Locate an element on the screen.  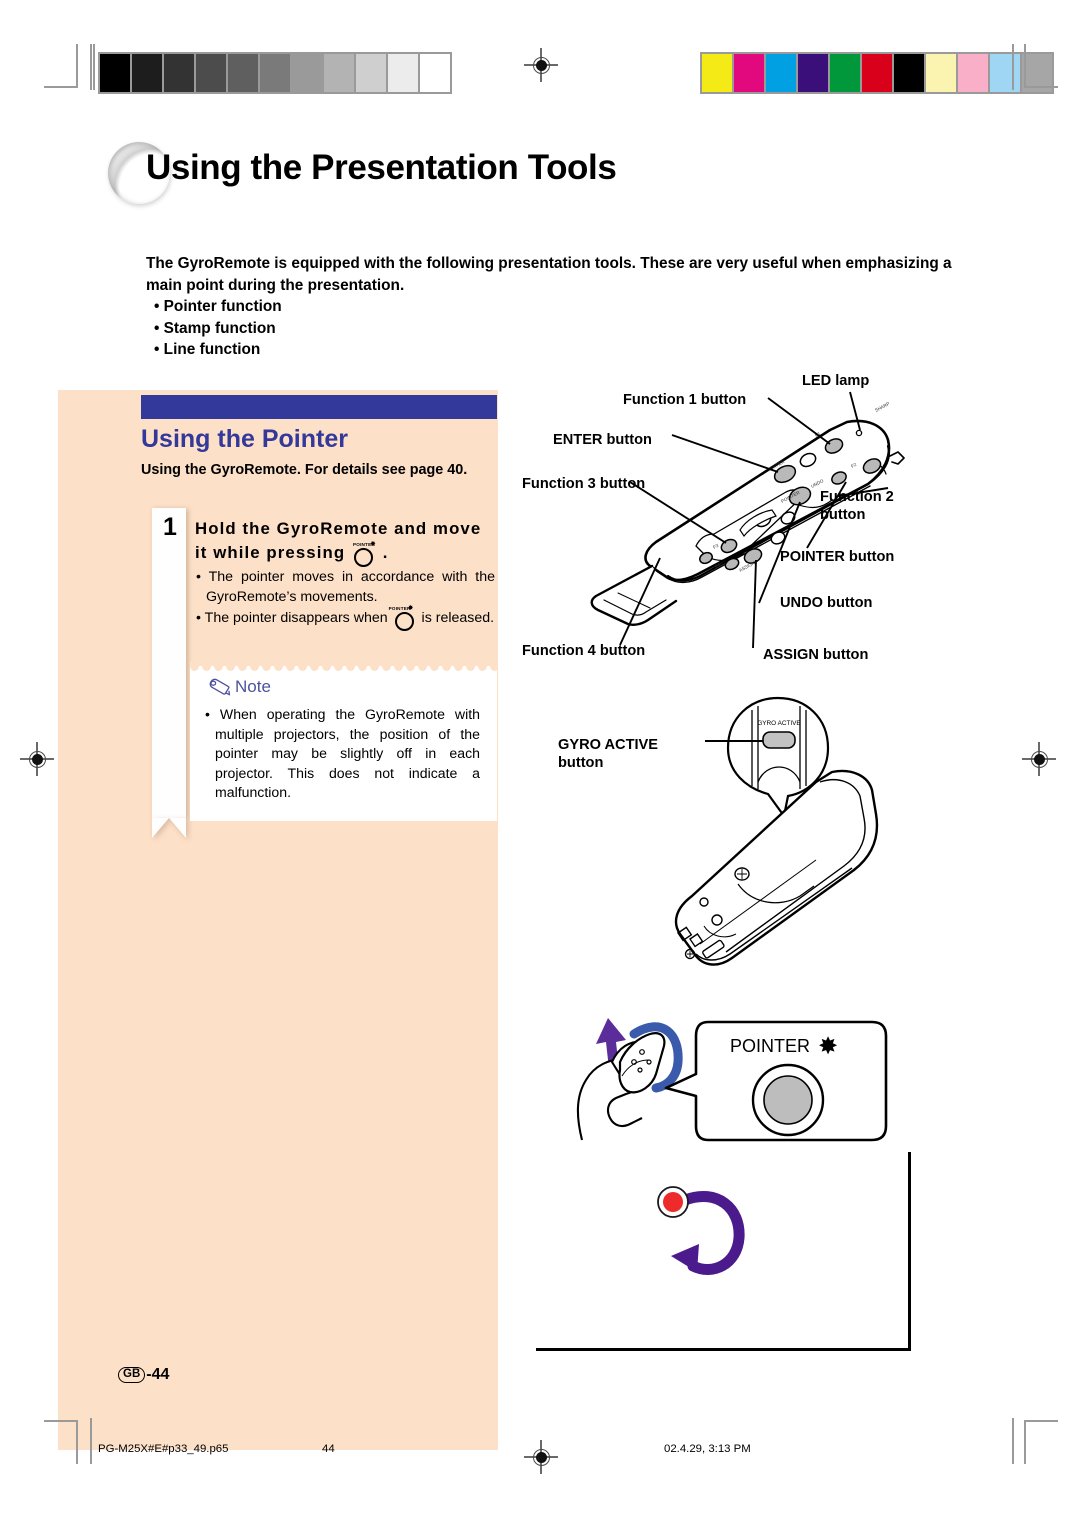
folio-region-badge: GB is located at coordinates (132, 1375).